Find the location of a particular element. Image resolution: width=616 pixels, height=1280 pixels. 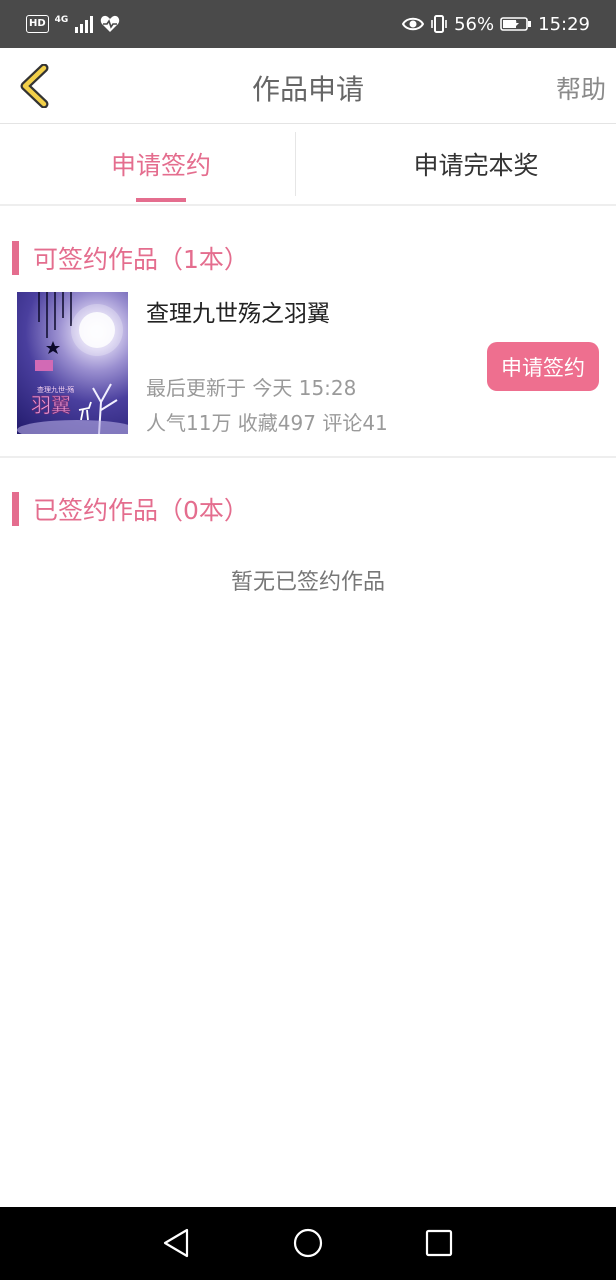

apply-sign-button: 申请签约 is located at coordinates (543, 366).